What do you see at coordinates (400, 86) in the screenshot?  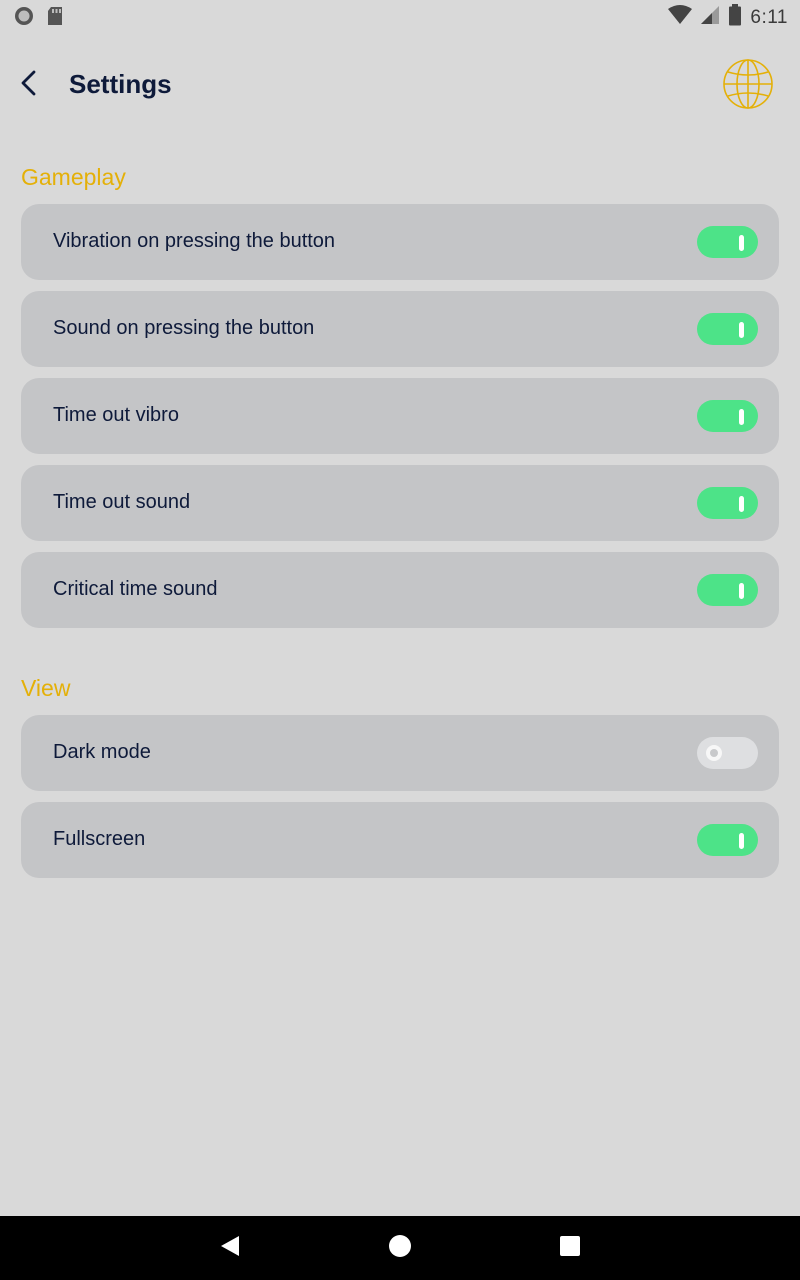 I see `app-header: Settings` at bounding box center [400, 86].